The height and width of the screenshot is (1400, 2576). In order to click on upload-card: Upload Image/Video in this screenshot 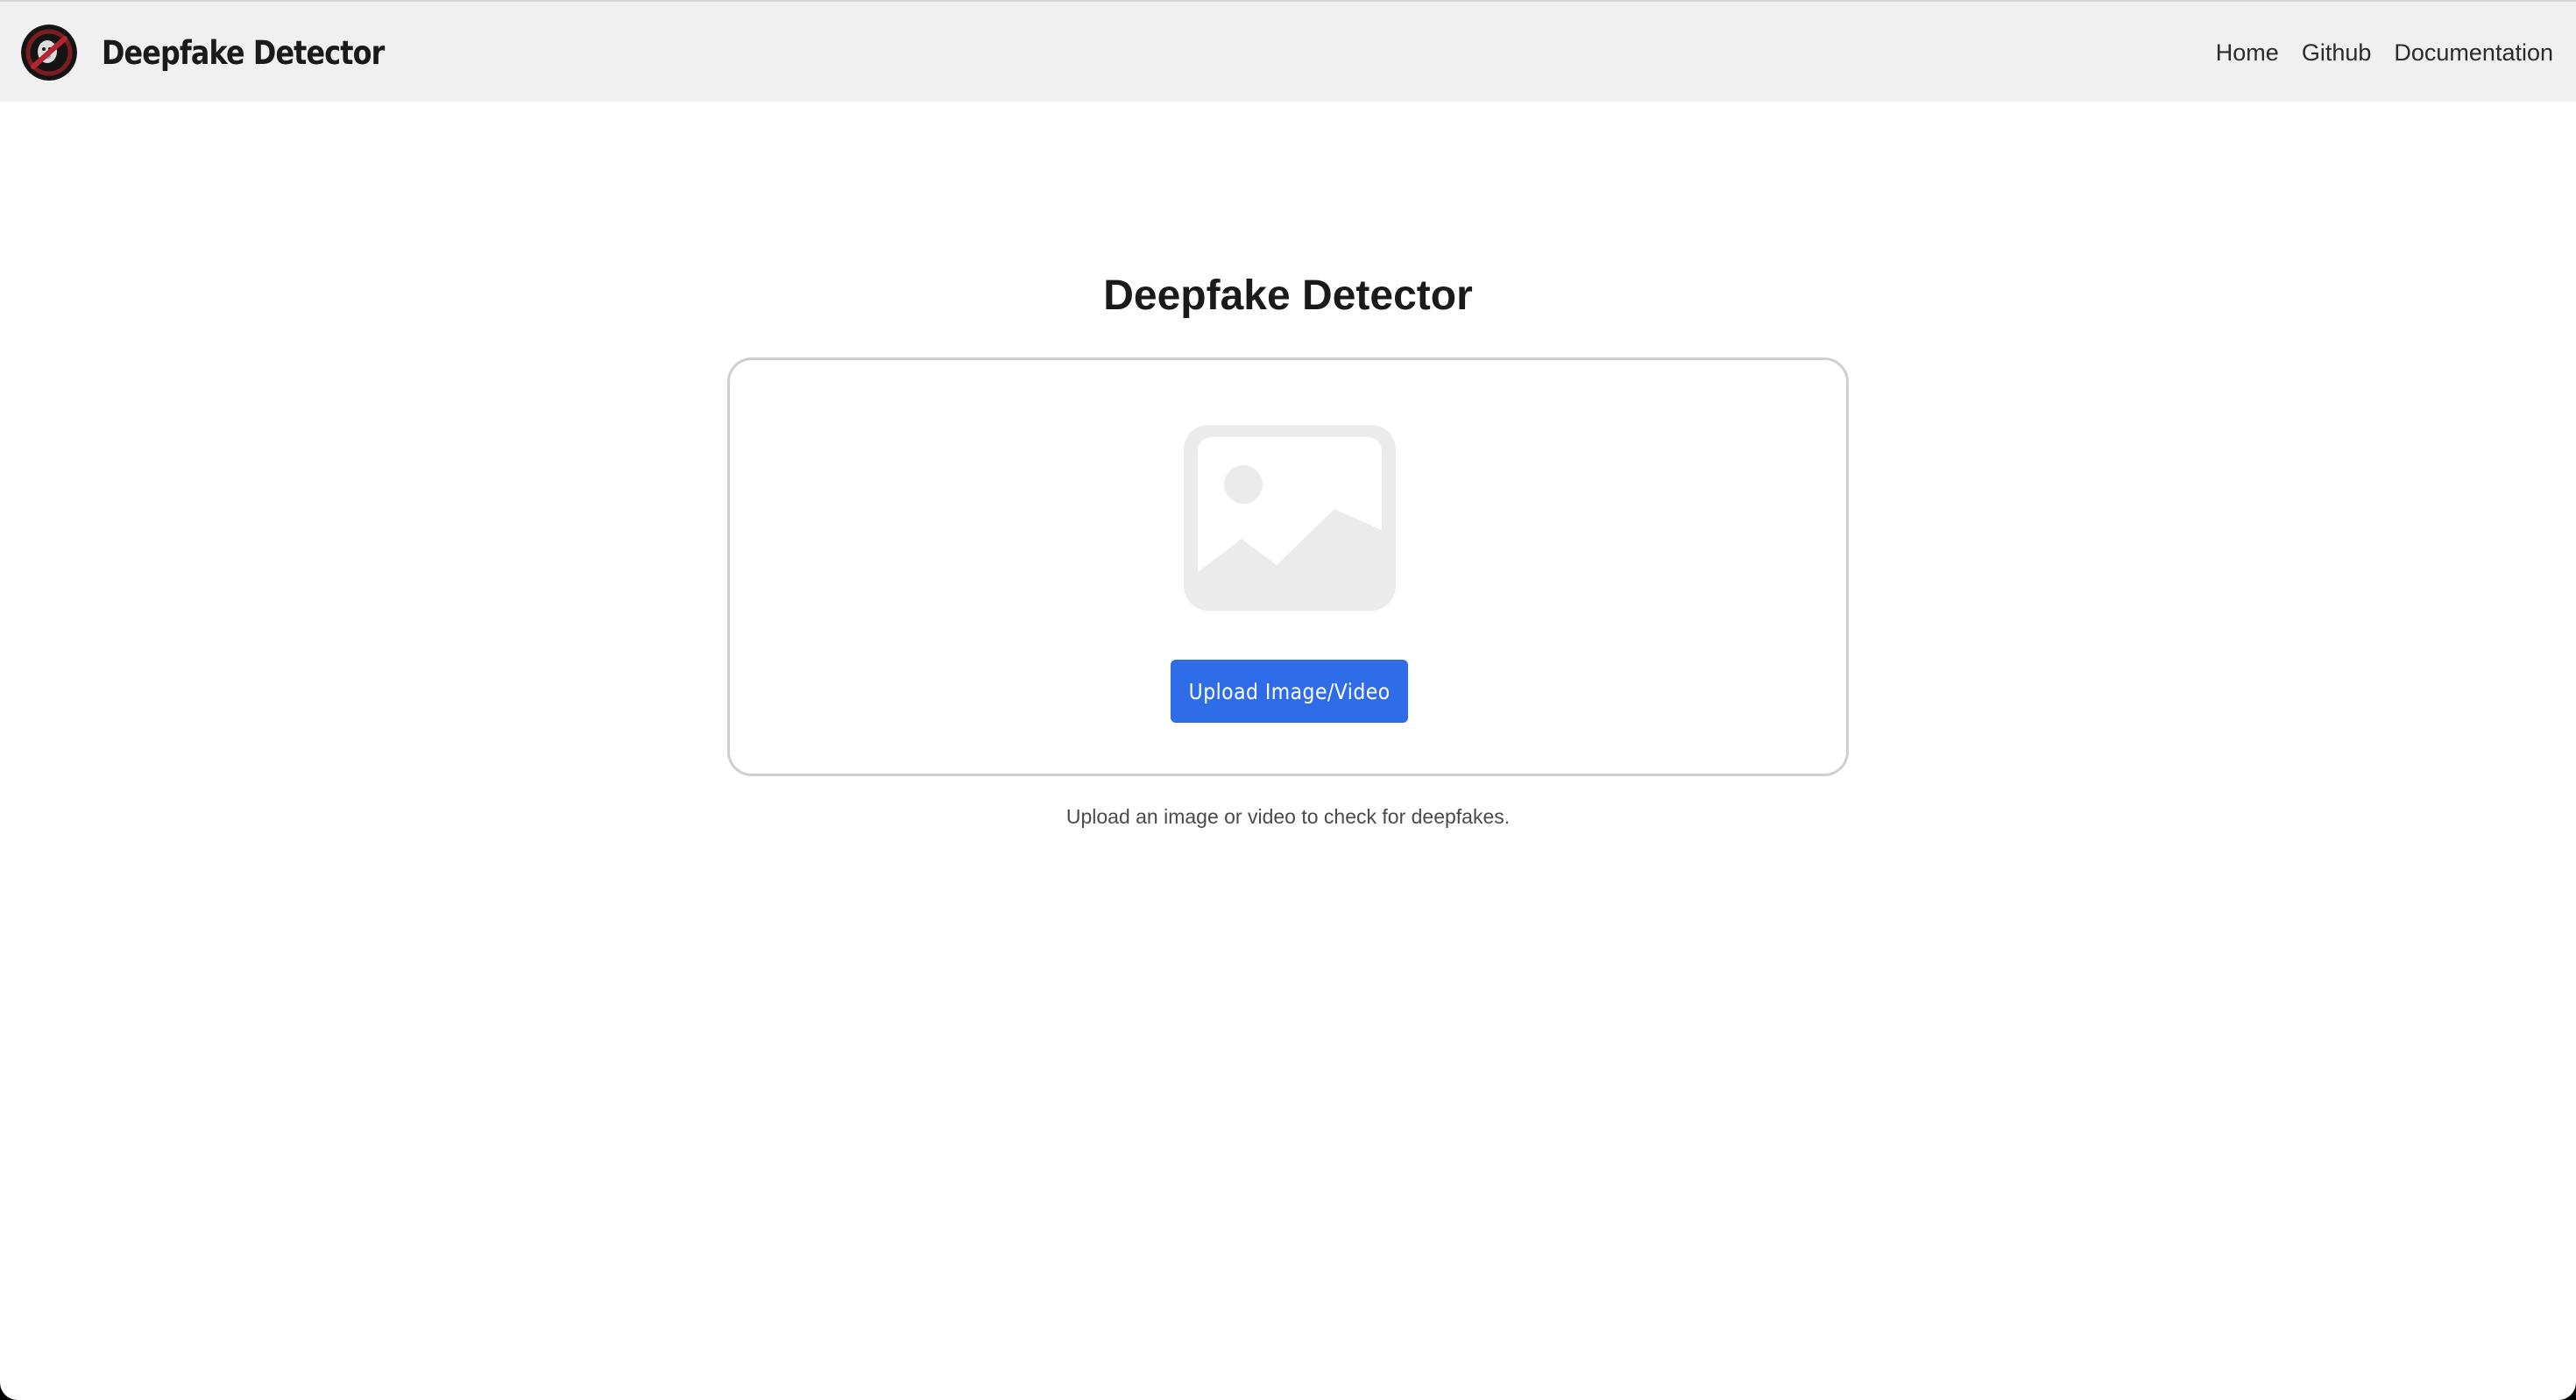, I will do `click(1288, 566)`.